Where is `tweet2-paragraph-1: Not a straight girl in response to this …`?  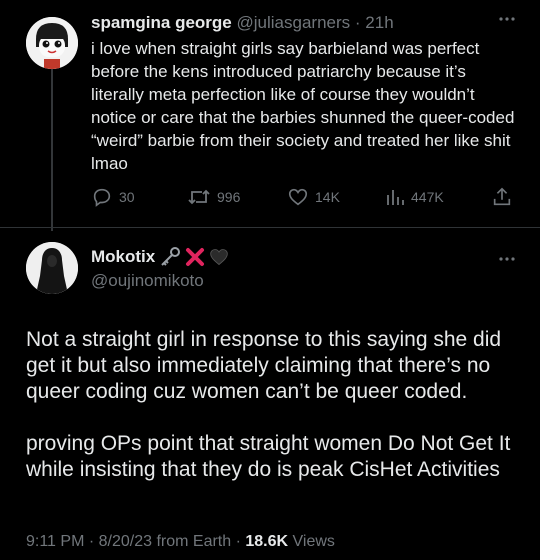
tweet2-paragraph-1: Not a straight girl in response to this … is located at coordinates (264, 365).